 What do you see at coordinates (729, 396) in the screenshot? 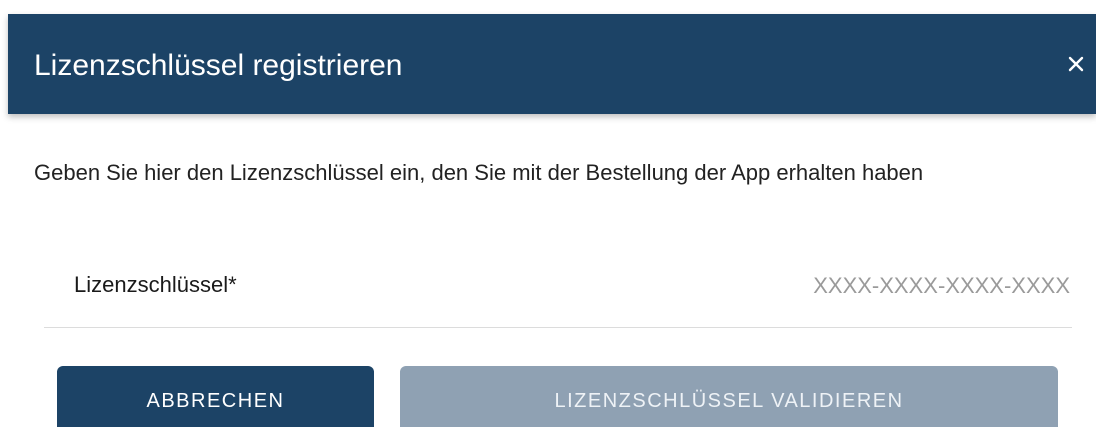
I see `validate-license-button: LIZENZSCHLÜSSEL VALIDIEREN` at bounding box center [729, 396].